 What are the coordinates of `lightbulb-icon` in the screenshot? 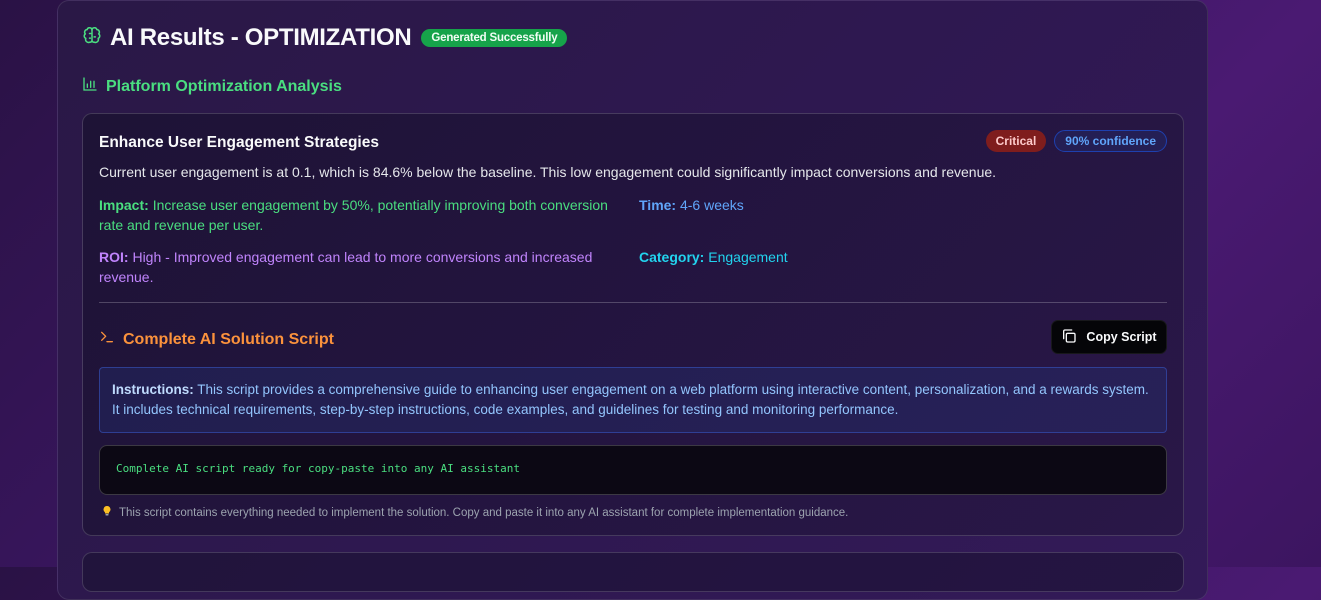 It's located at (107, 512).